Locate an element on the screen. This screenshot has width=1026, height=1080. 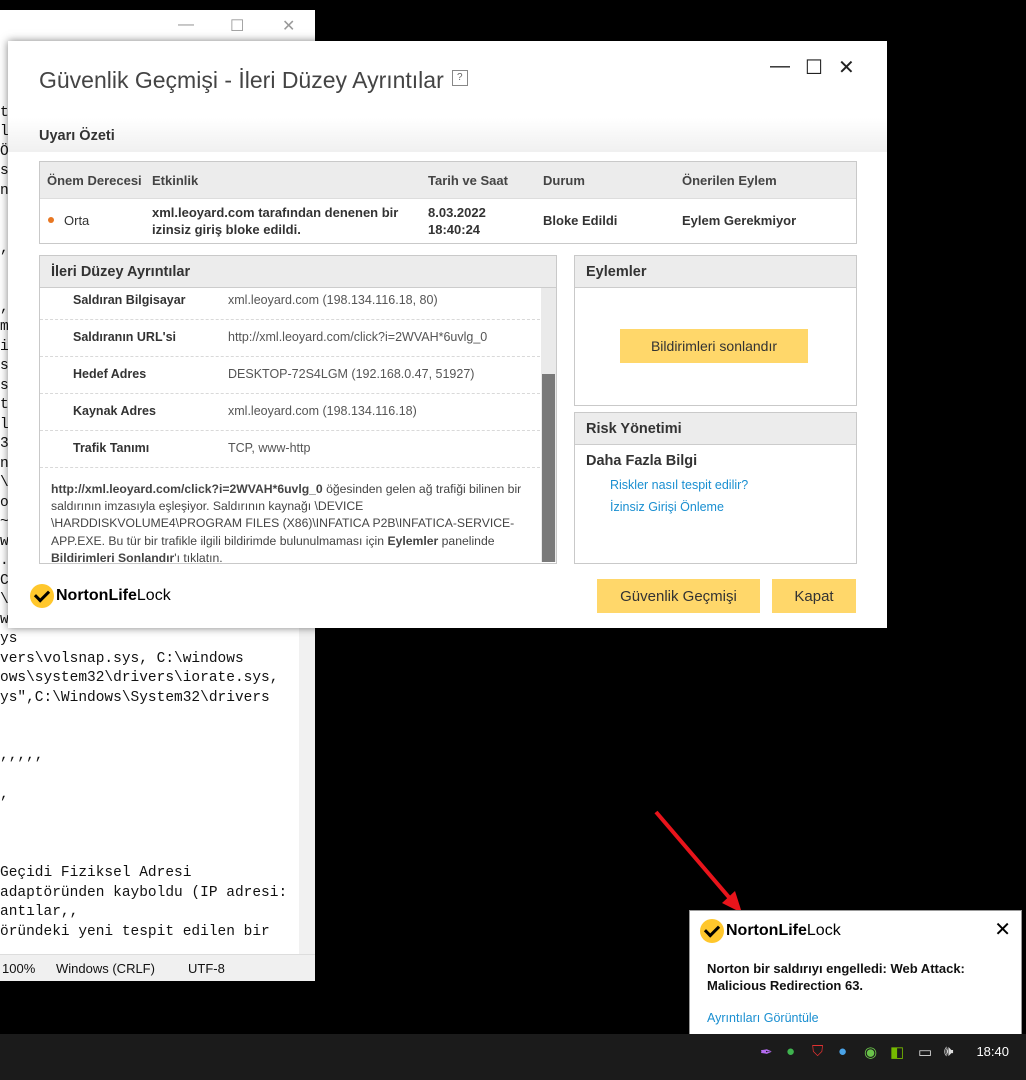
feather-icon: ✒ is located at coordinates (766, 1052).